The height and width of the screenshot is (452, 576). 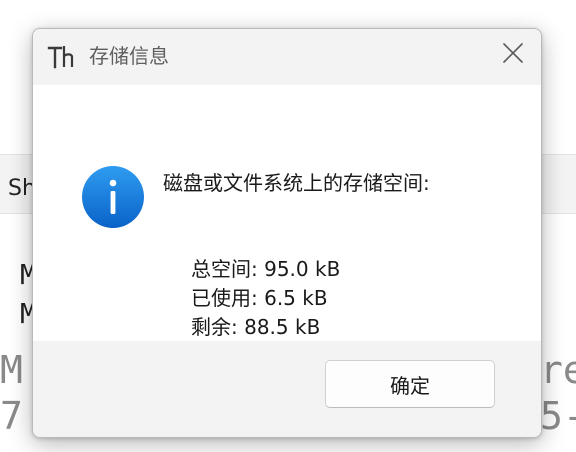 I want to click on free-space-text: 剩余: 88.5 kB, so click(x=256, y=327).